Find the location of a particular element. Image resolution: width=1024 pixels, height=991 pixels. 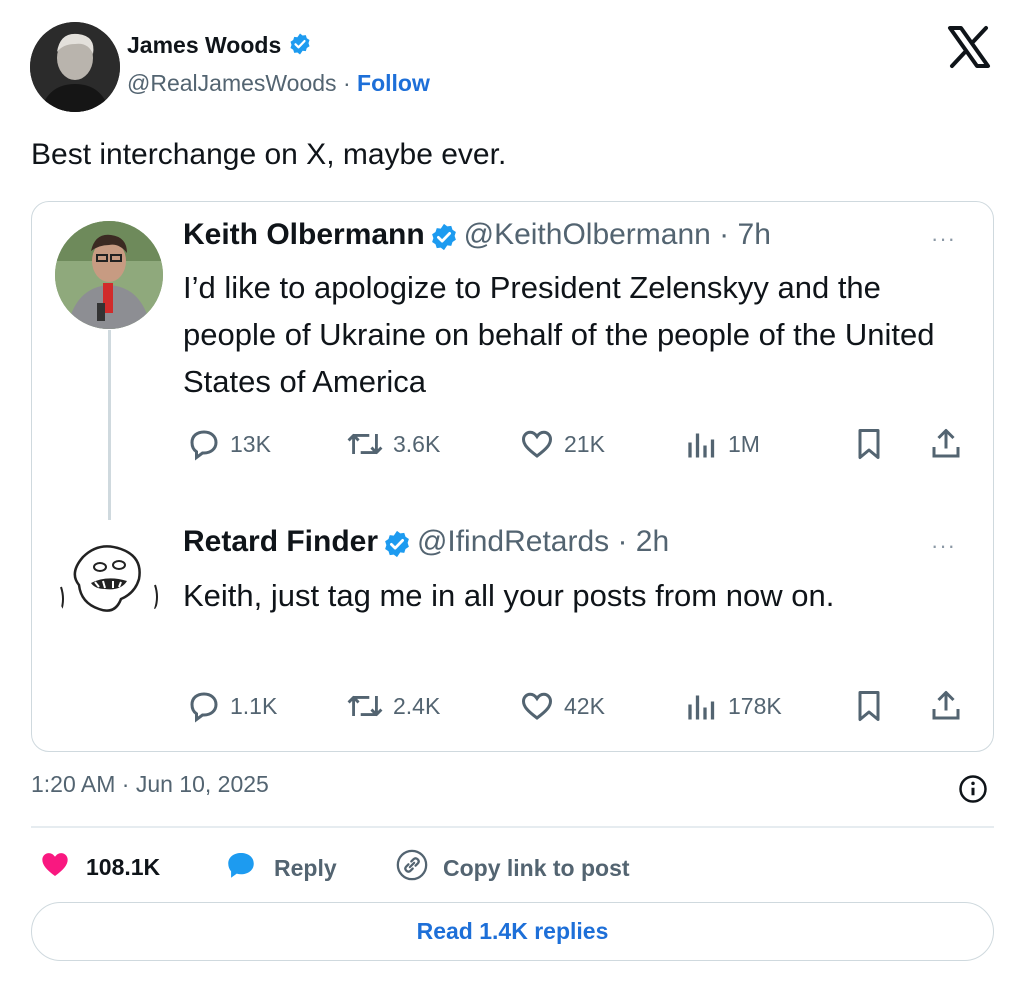

divider is located at coordinates (512, 827).